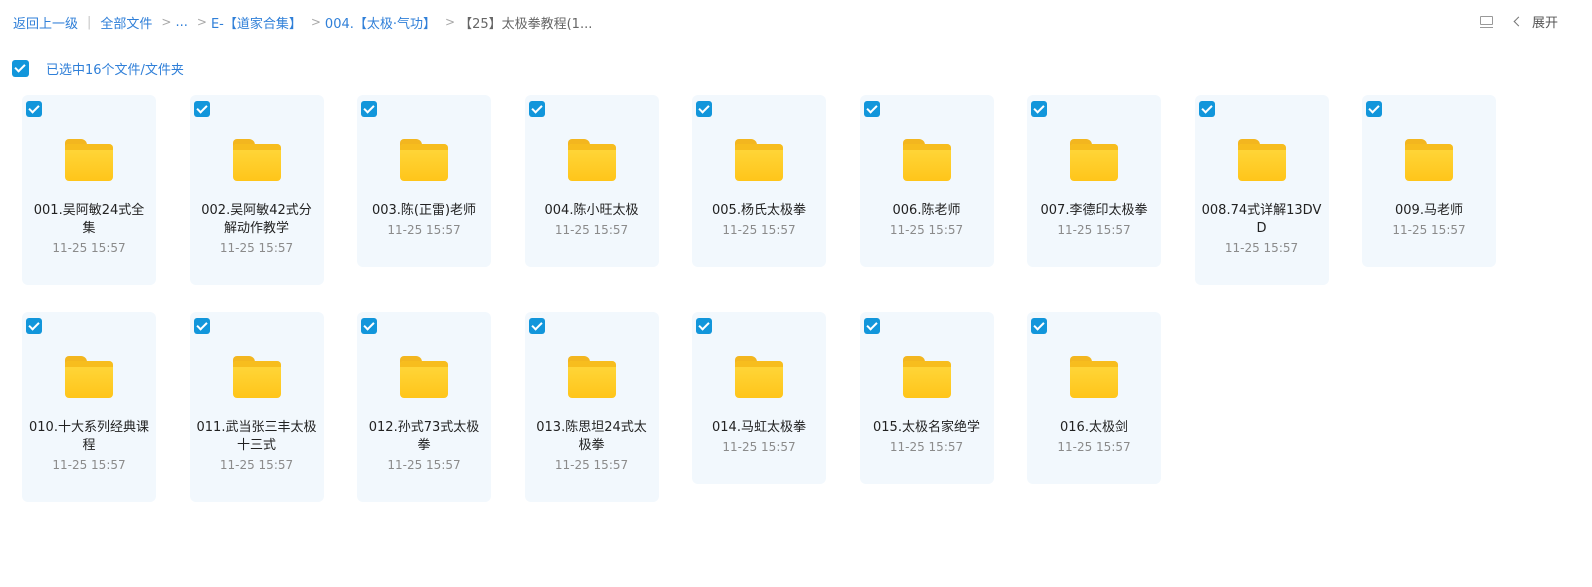  I want to click on folder-item: 011.武当张三丰太极十三式 11-25 15:57, so click(256, 407).